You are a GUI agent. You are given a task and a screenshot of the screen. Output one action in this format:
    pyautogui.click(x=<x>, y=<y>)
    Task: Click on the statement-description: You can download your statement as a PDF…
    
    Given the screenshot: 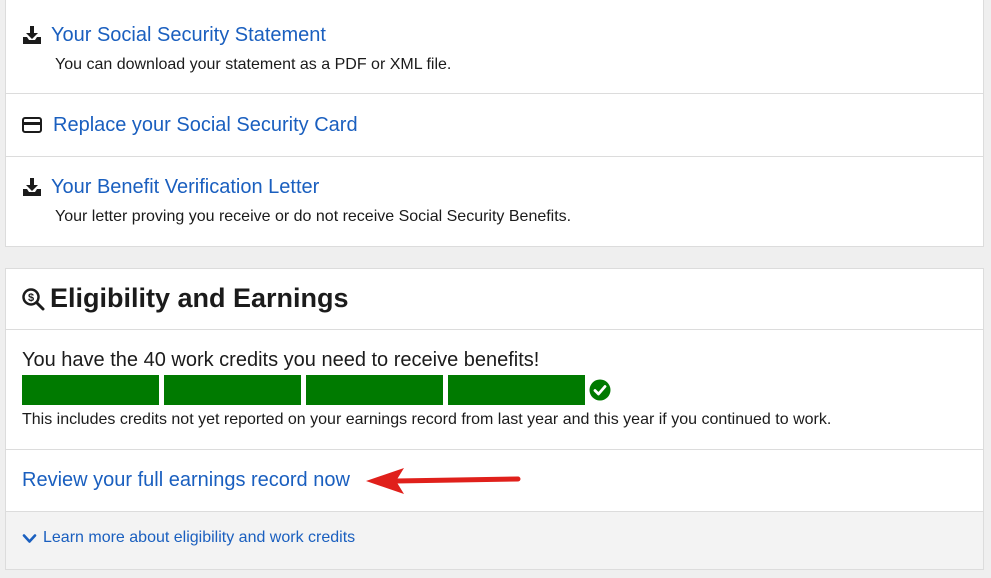 What is the action you would take?
    pyautogui.click(x=253, y=64)
    